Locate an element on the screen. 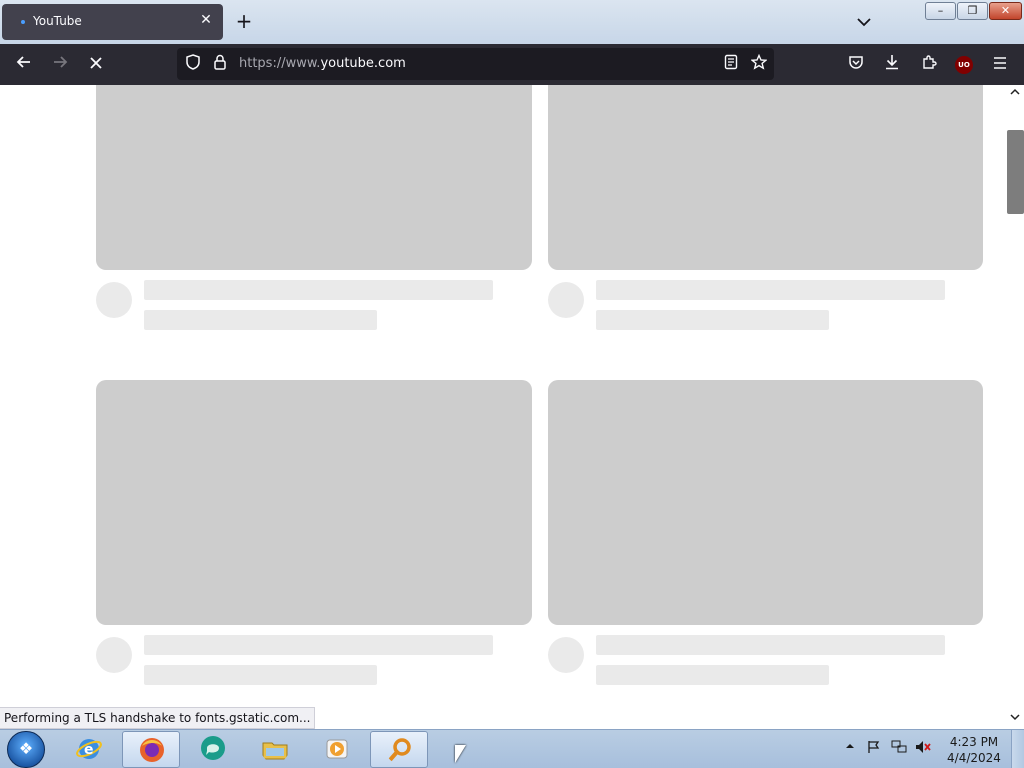 Image resolution: width=1024 pixels, height=768 pixels. taskbar-windows-explorer is located at coordinates (275, 749).